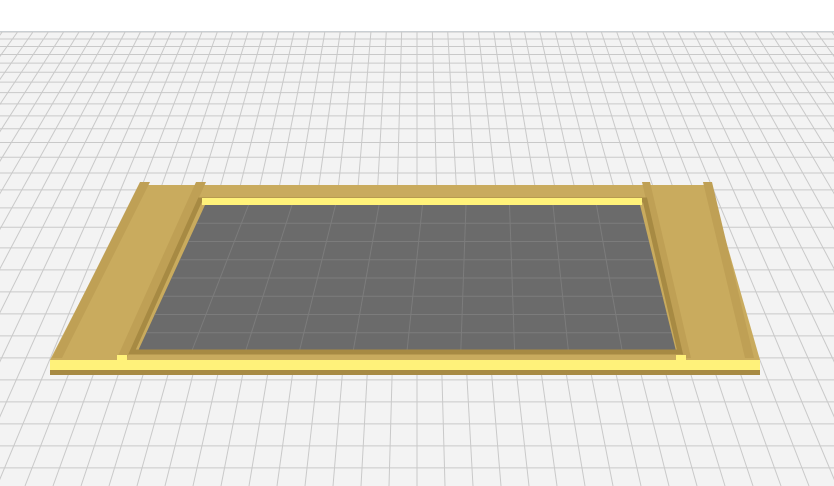 This screenshot has height=486, width=834. I want to click on front-edge, so click(405, 365).